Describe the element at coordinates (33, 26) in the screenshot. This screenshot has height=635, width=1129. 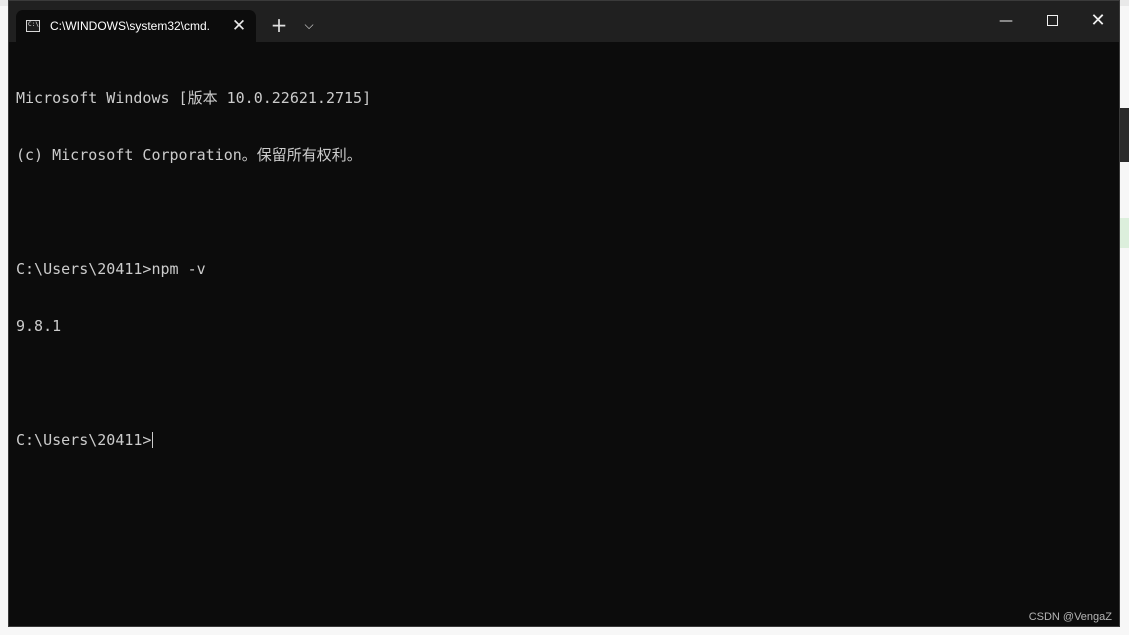
I see `cmd-icon` at that location.